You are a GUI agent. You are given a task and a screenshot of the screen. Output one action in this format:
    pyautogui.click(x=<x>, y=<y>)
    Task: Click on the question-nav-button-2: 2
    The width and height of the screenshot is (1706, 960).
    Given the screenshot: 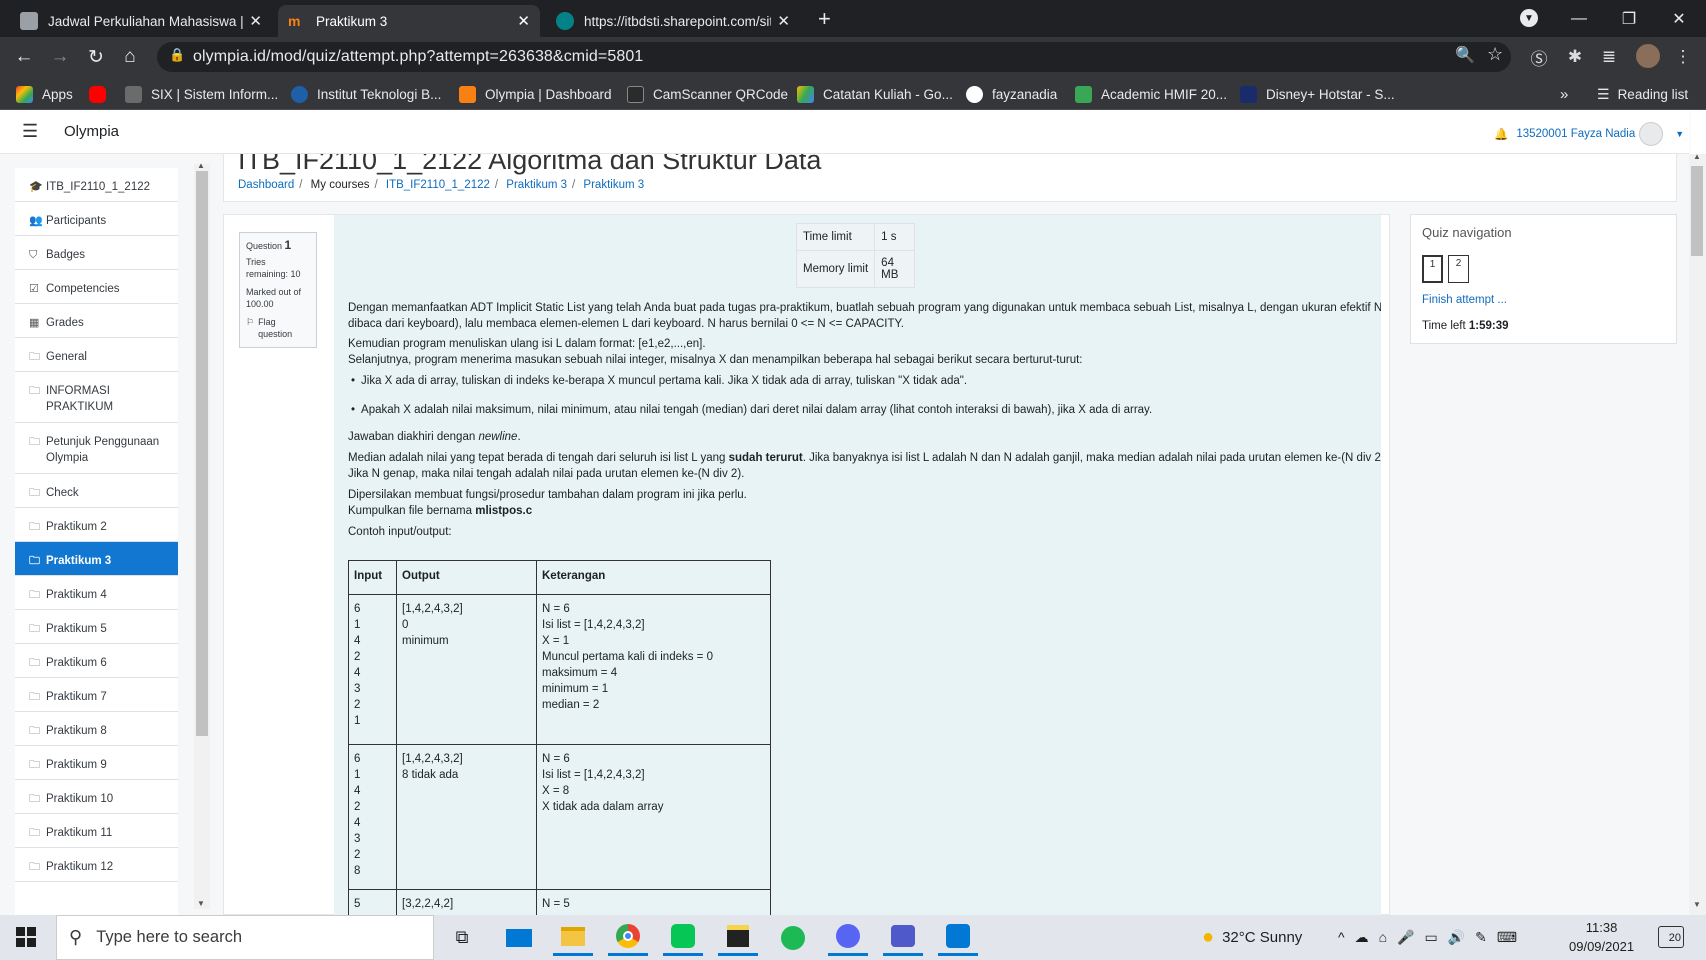 What is the action you would take?
    pyautogui.click(x=1458, y=269)
    